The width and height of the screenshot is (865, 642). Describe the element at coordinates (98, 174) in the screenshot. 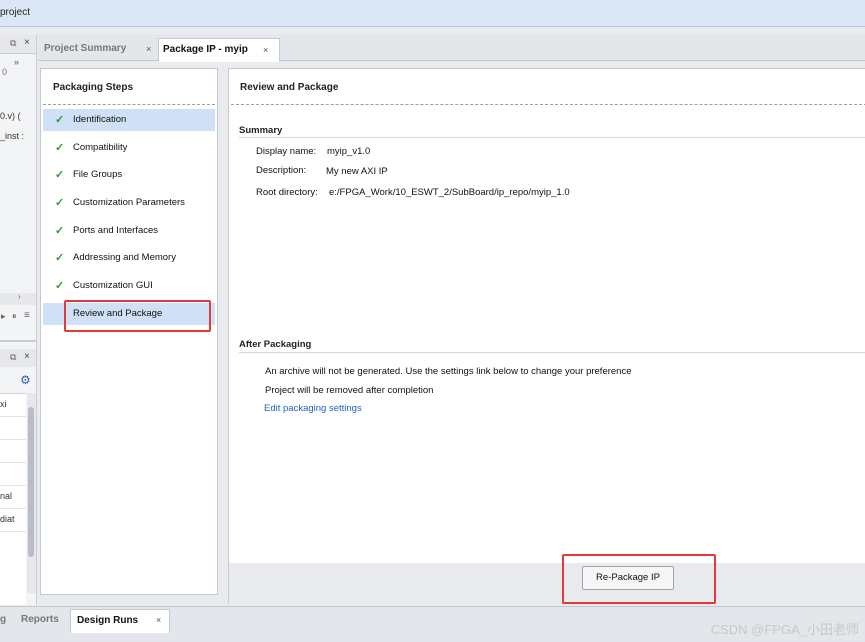

I see `step-label: File Groups` at that location.